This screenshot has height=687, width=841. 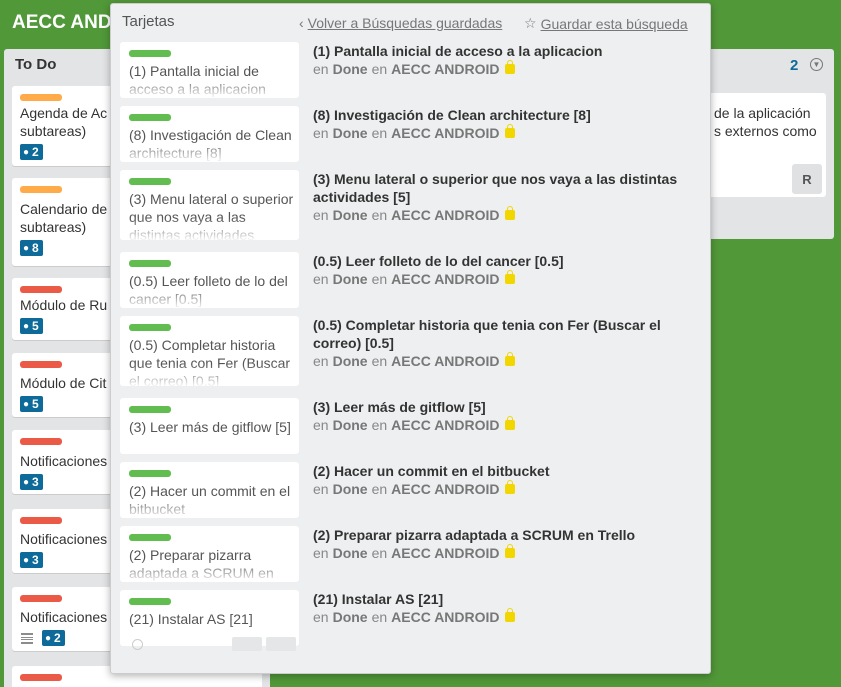 What do you see at coordinates (53, 227) in the screenshot?
I see `card-title-line: subtareas)` at bounding box center [53, 227].